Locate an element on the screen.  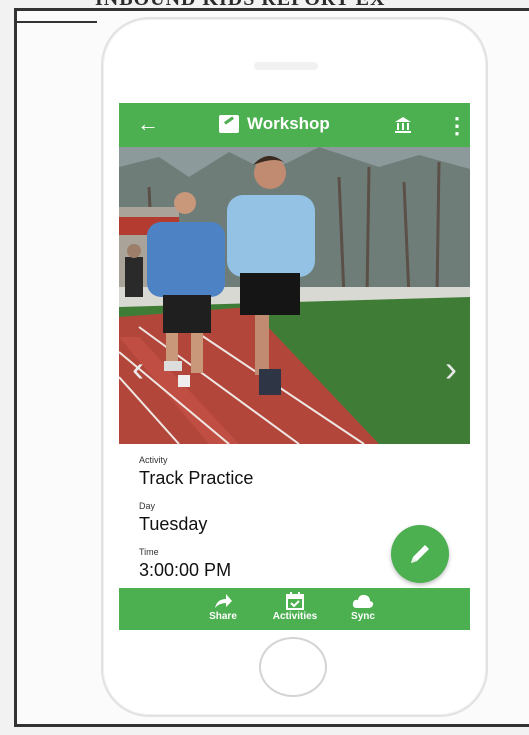
bottom-nav: Share Activities Sync is located at coordinates (294, 609).